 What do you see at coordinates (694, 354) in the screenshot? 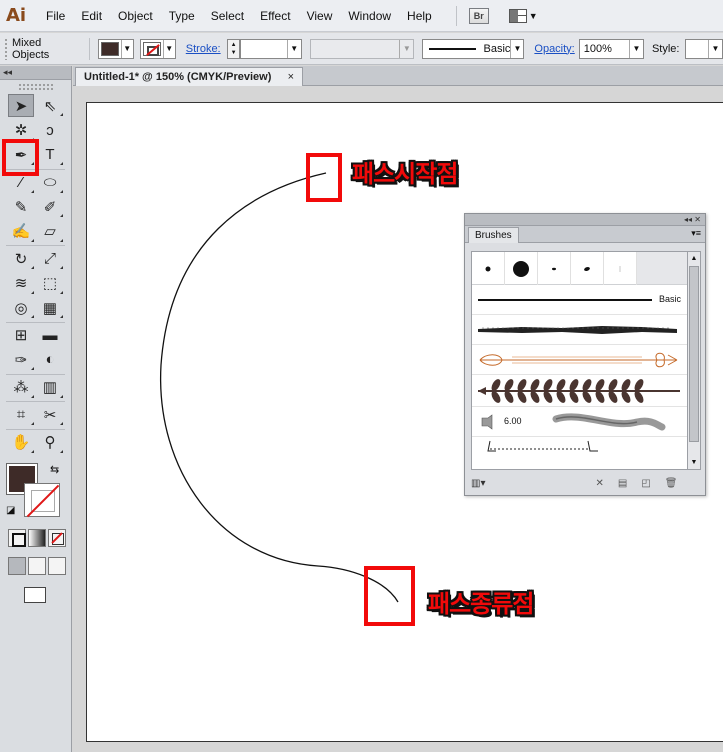
I see `scrollbar-thumb` at bounding box center [694, 354].